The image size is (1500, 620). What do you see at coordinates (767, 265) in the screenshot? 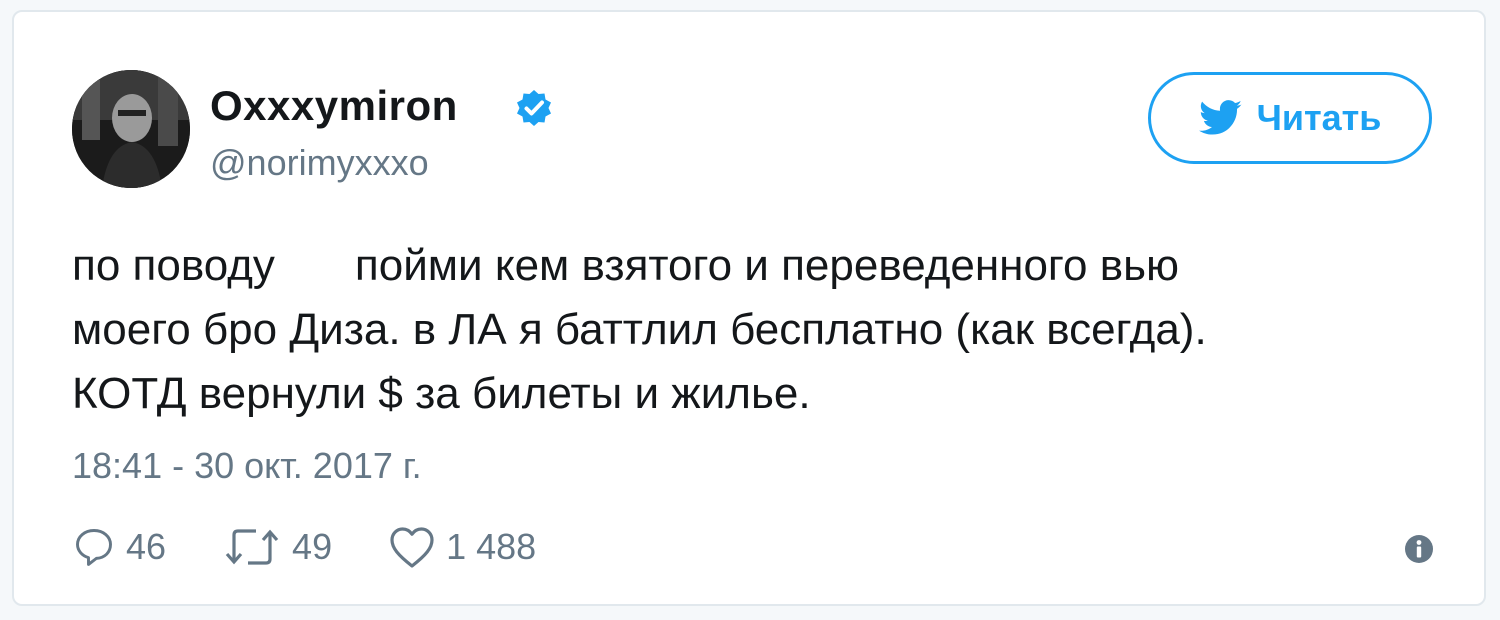
I see `tweet-text-segment: пойми кем взятого и переведенного вью` at bounding box center [767, 265].